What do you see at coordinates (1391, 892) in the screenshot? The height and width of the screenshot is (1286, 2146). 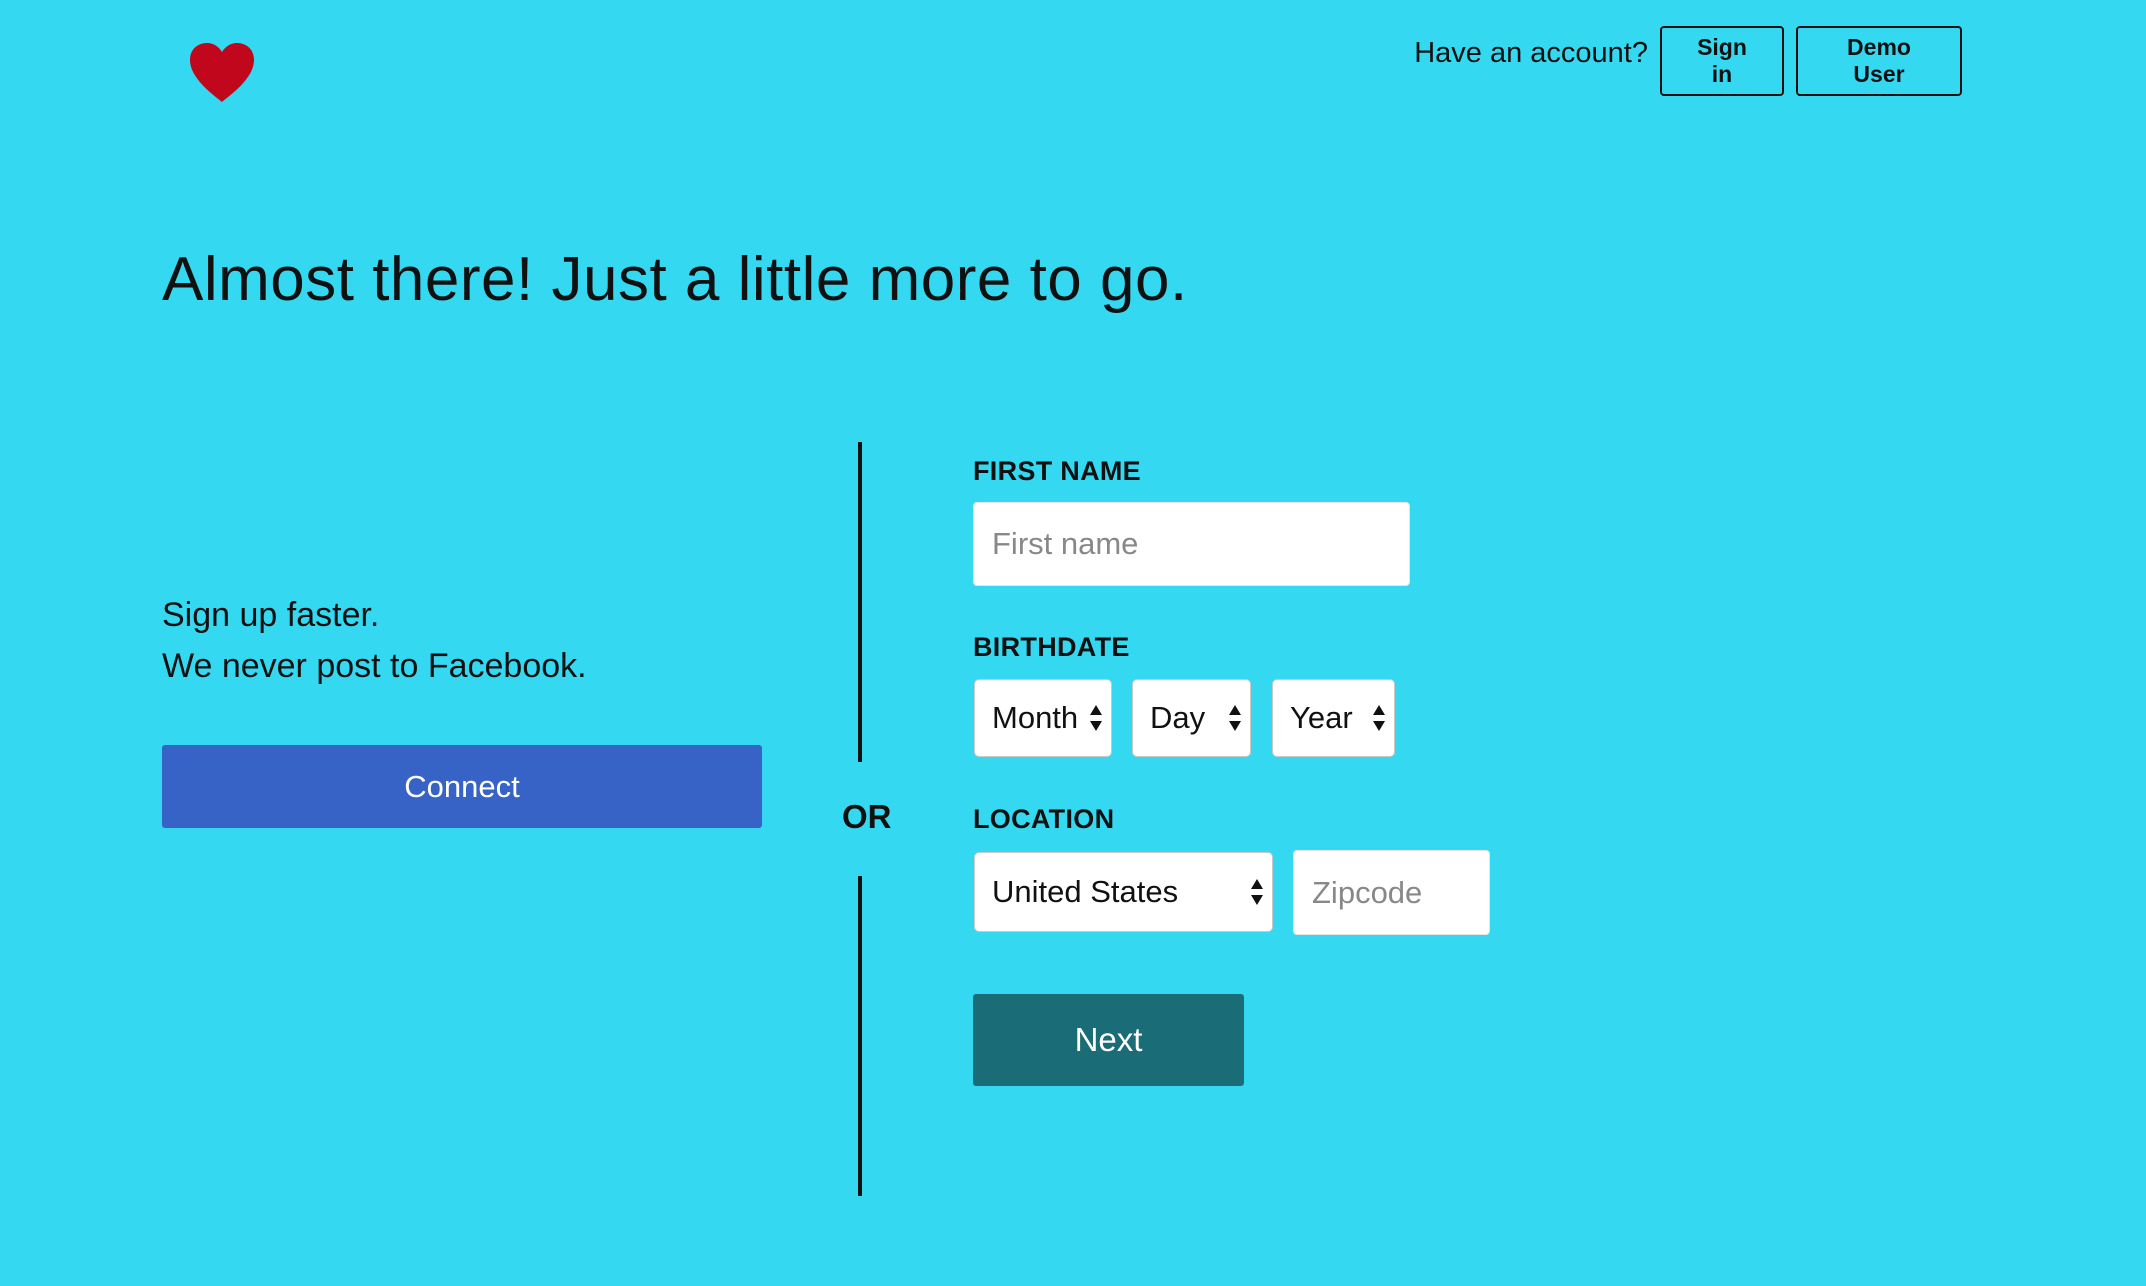 I see `zipcode-input` at bounding box center [1391, 892].